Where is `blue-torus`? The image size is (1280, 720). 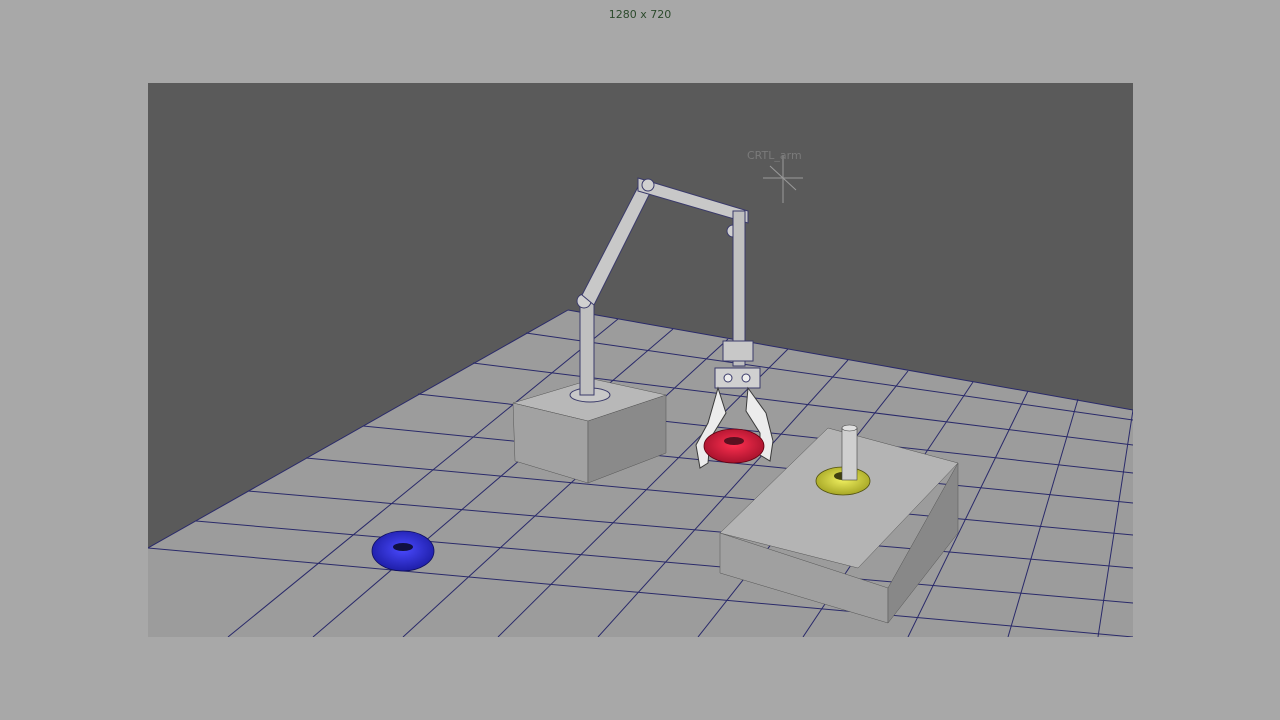
blue-torus is located at coordinates (403, 551).